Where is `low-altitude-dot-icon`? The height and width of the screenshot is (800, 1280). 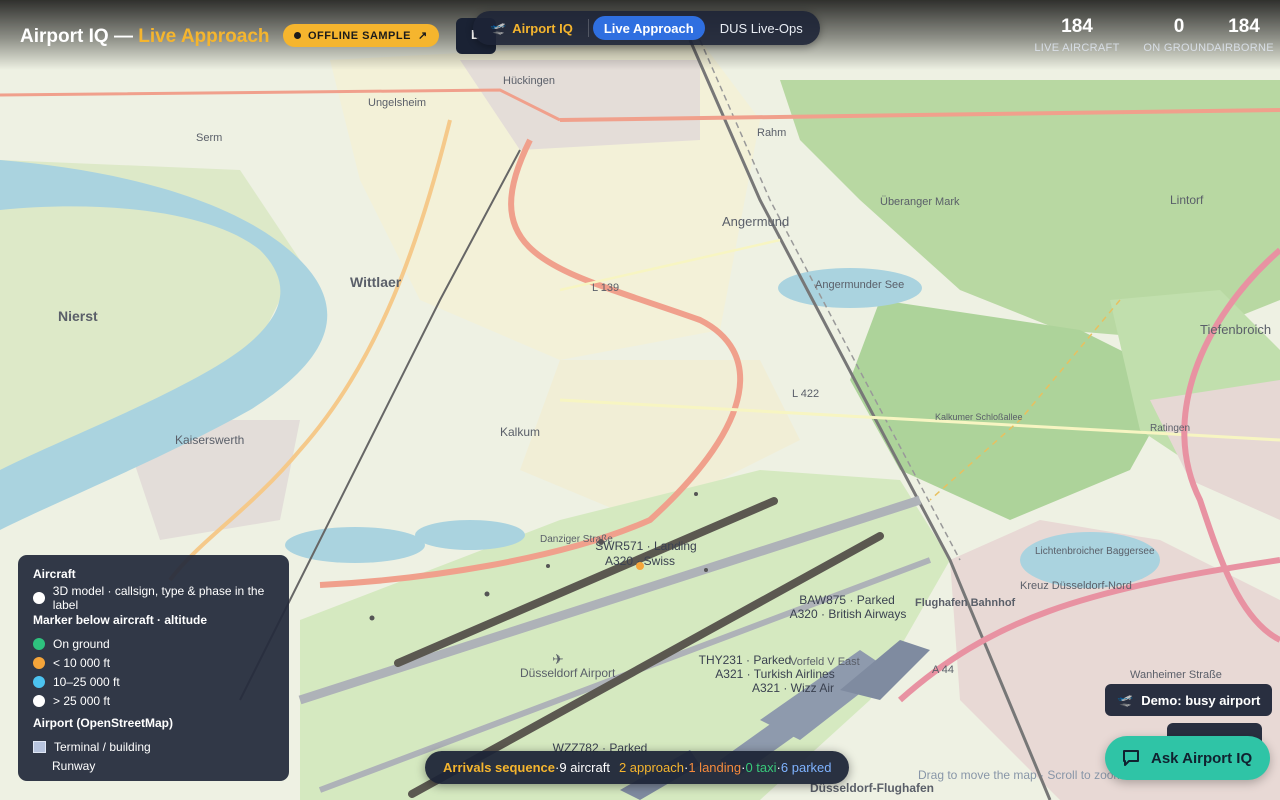
low-altitude-dot-icon is located at coordinates (39, 662).